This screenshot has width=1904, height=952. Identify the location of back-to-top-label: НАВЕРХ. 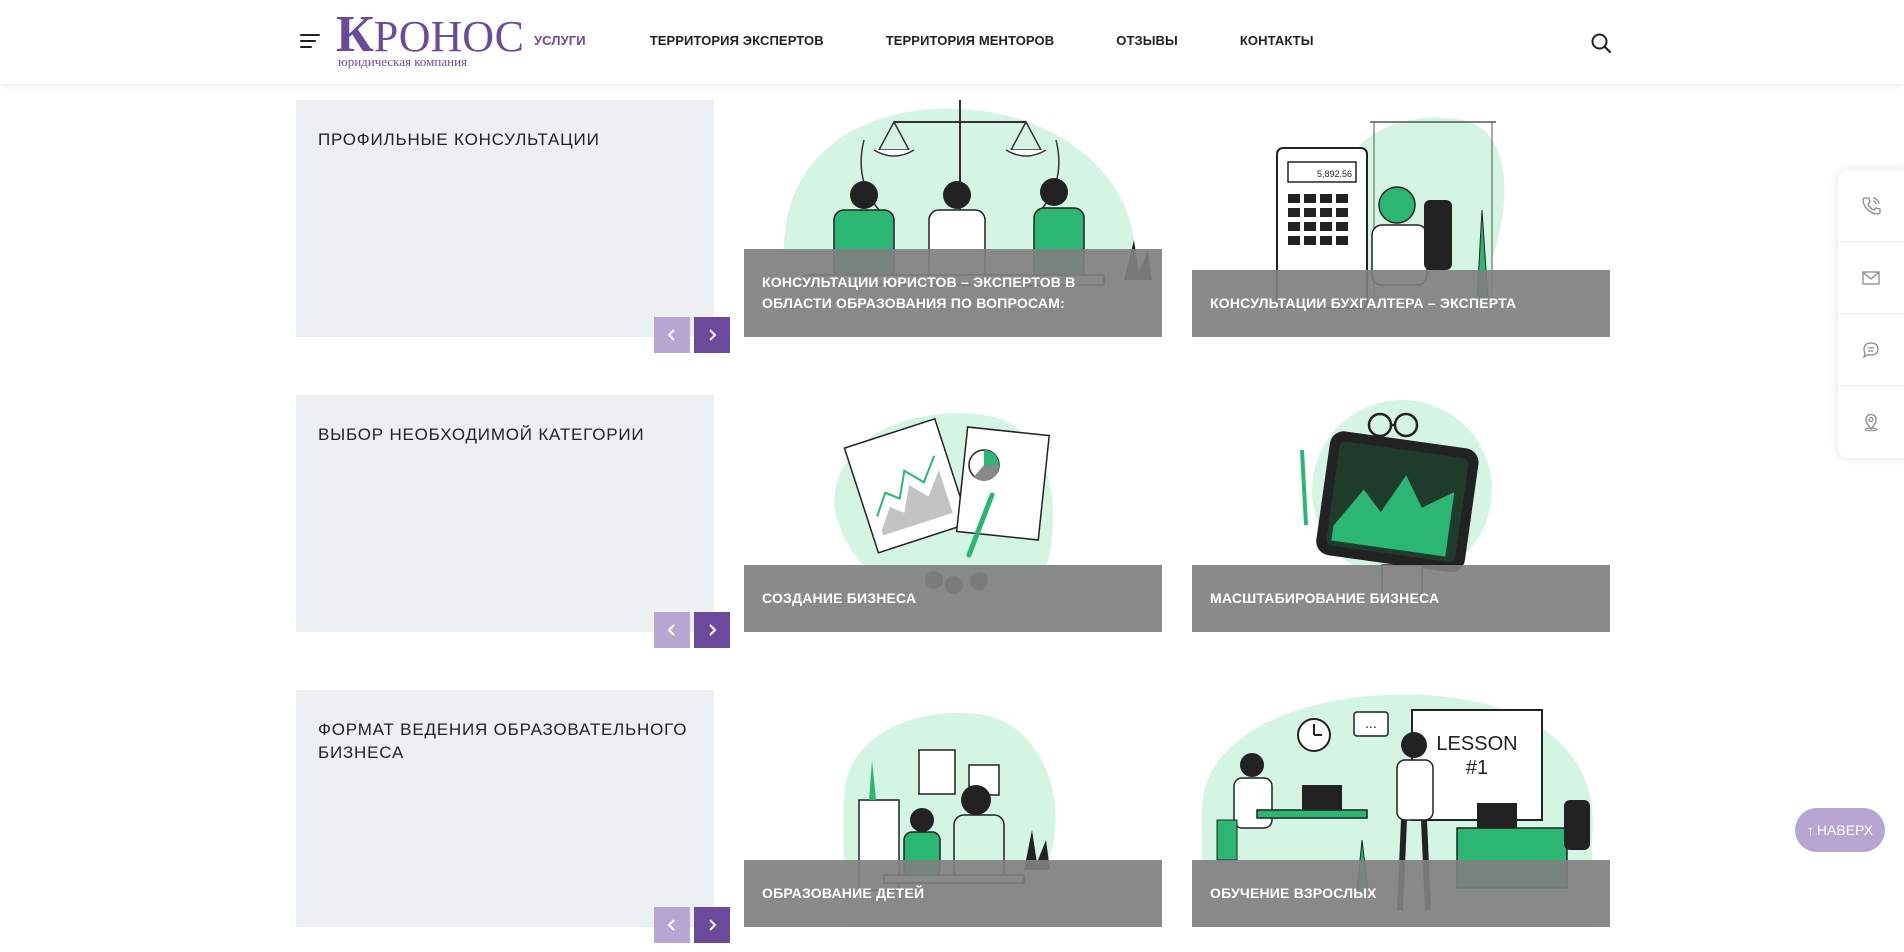
(1845, 830).